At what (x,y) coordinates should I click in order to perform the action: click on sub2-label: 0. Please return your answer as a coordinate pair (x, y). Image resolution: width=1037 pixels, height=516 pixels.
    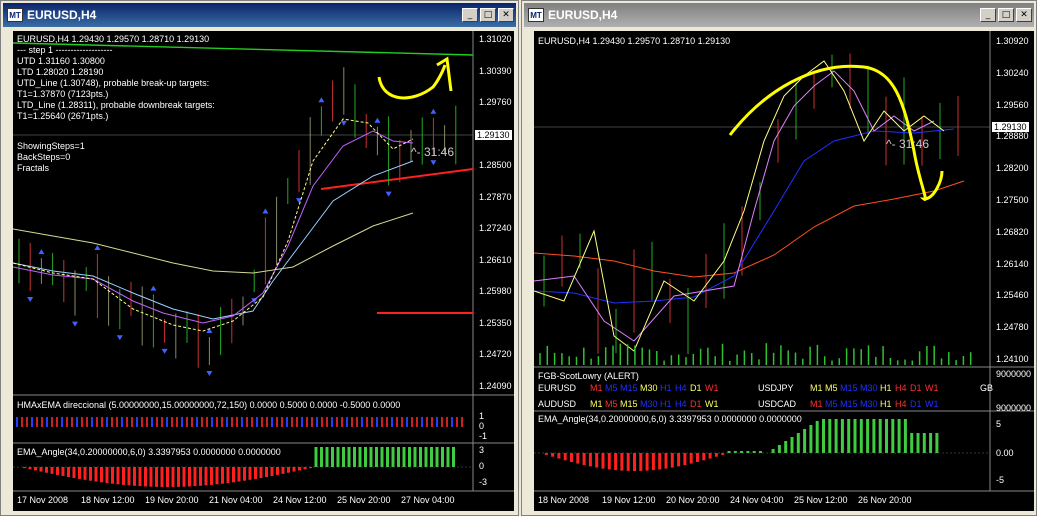
    Looking at the image, I should click on (482, 466).